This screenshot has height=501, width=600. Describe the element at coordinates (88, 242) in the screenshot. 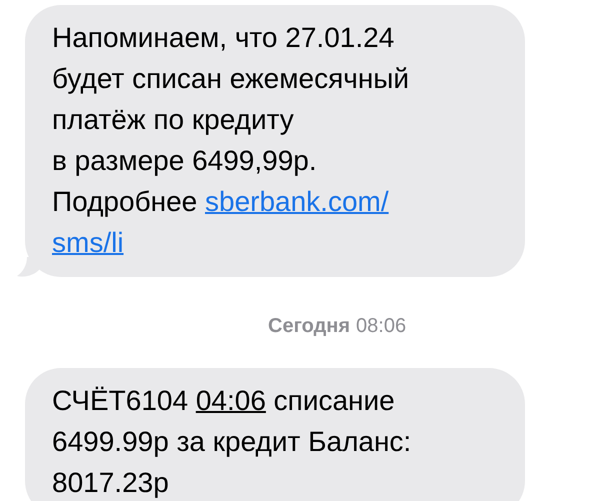

I see `sms-link: sms/li` at that location.